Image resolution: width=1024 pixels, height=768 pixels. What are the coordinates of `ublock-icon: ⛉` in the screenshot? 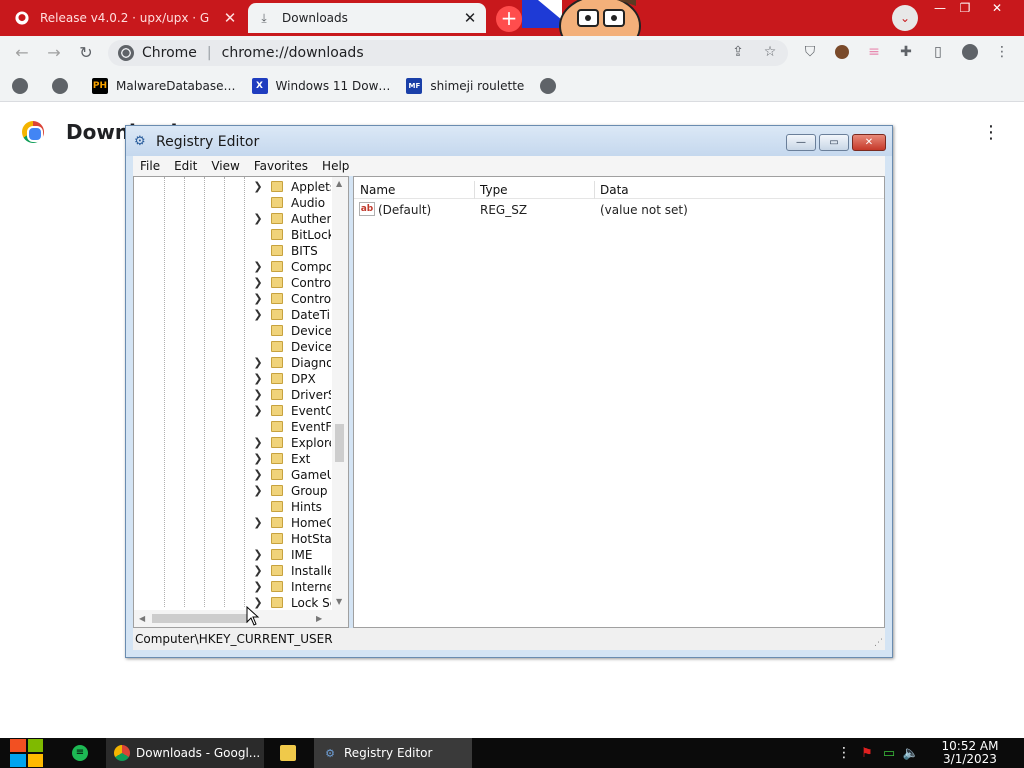 It's located at (810, 52).